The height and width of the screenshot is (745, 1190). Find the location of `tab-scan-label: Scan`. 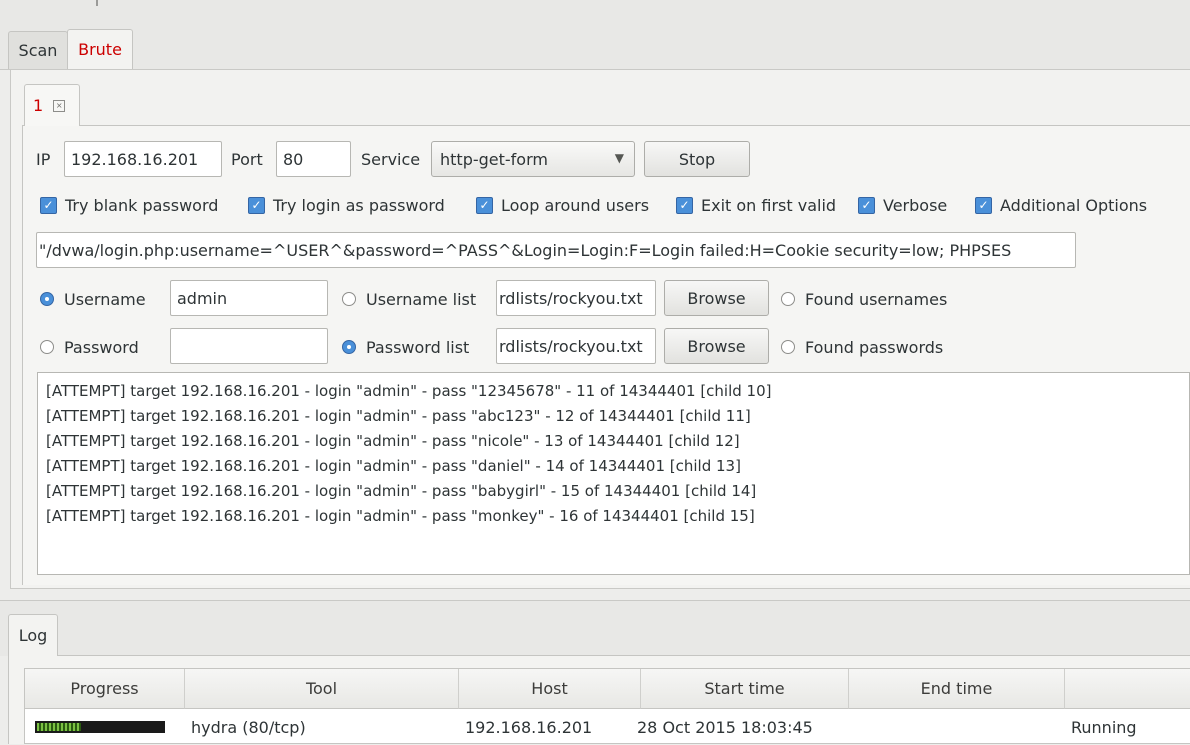

tab-scan-label: Scan is located at coordinates (38, 50).